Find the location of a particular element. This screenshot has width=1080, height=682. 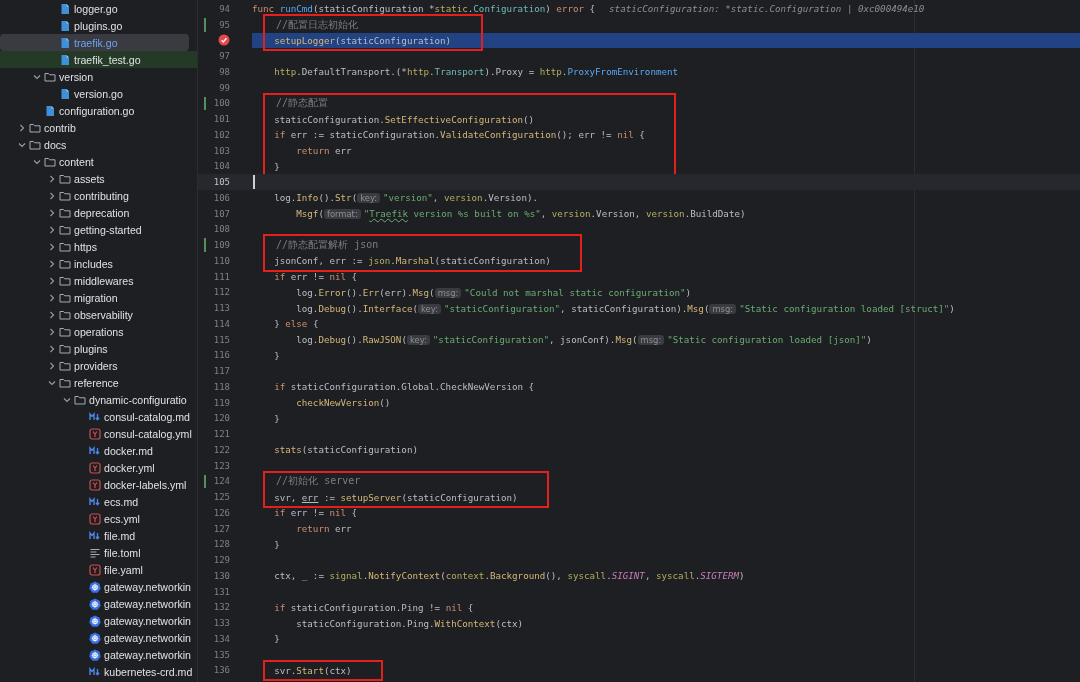

code-line: } is located at coordinates (276, 639).